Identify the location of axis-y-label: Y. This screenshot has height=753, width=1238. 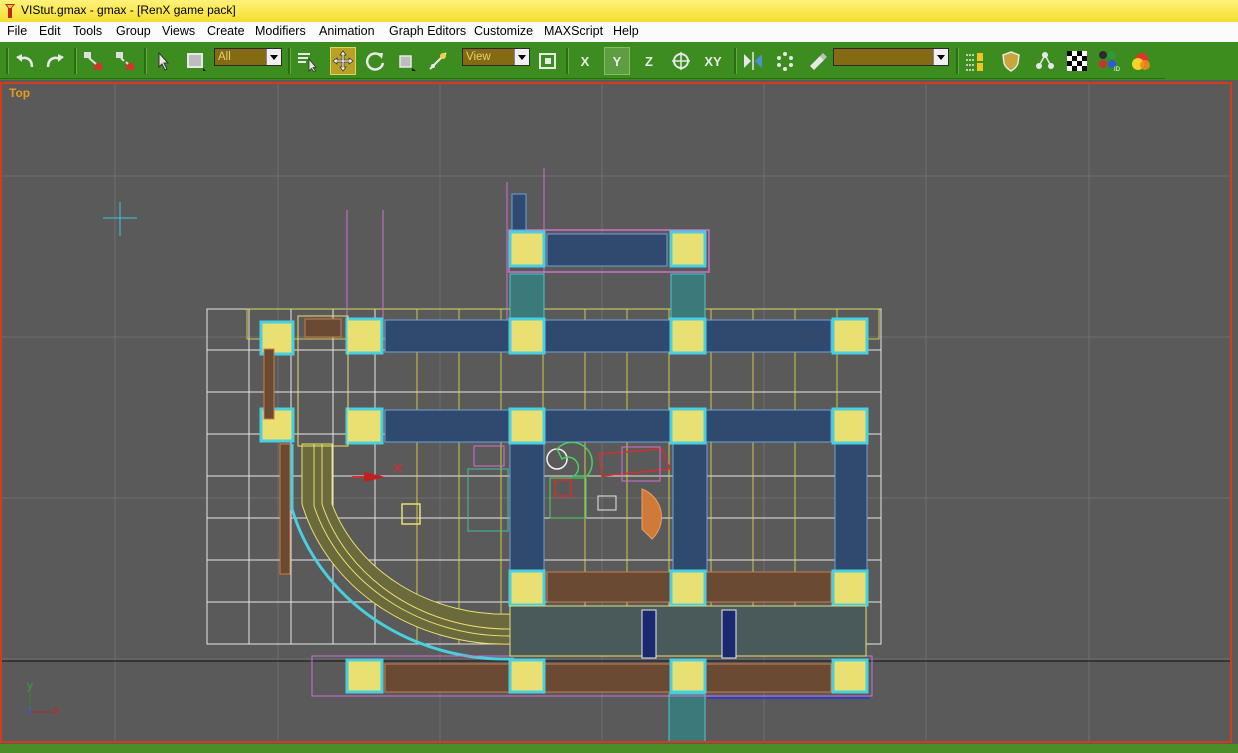
(617, 61).